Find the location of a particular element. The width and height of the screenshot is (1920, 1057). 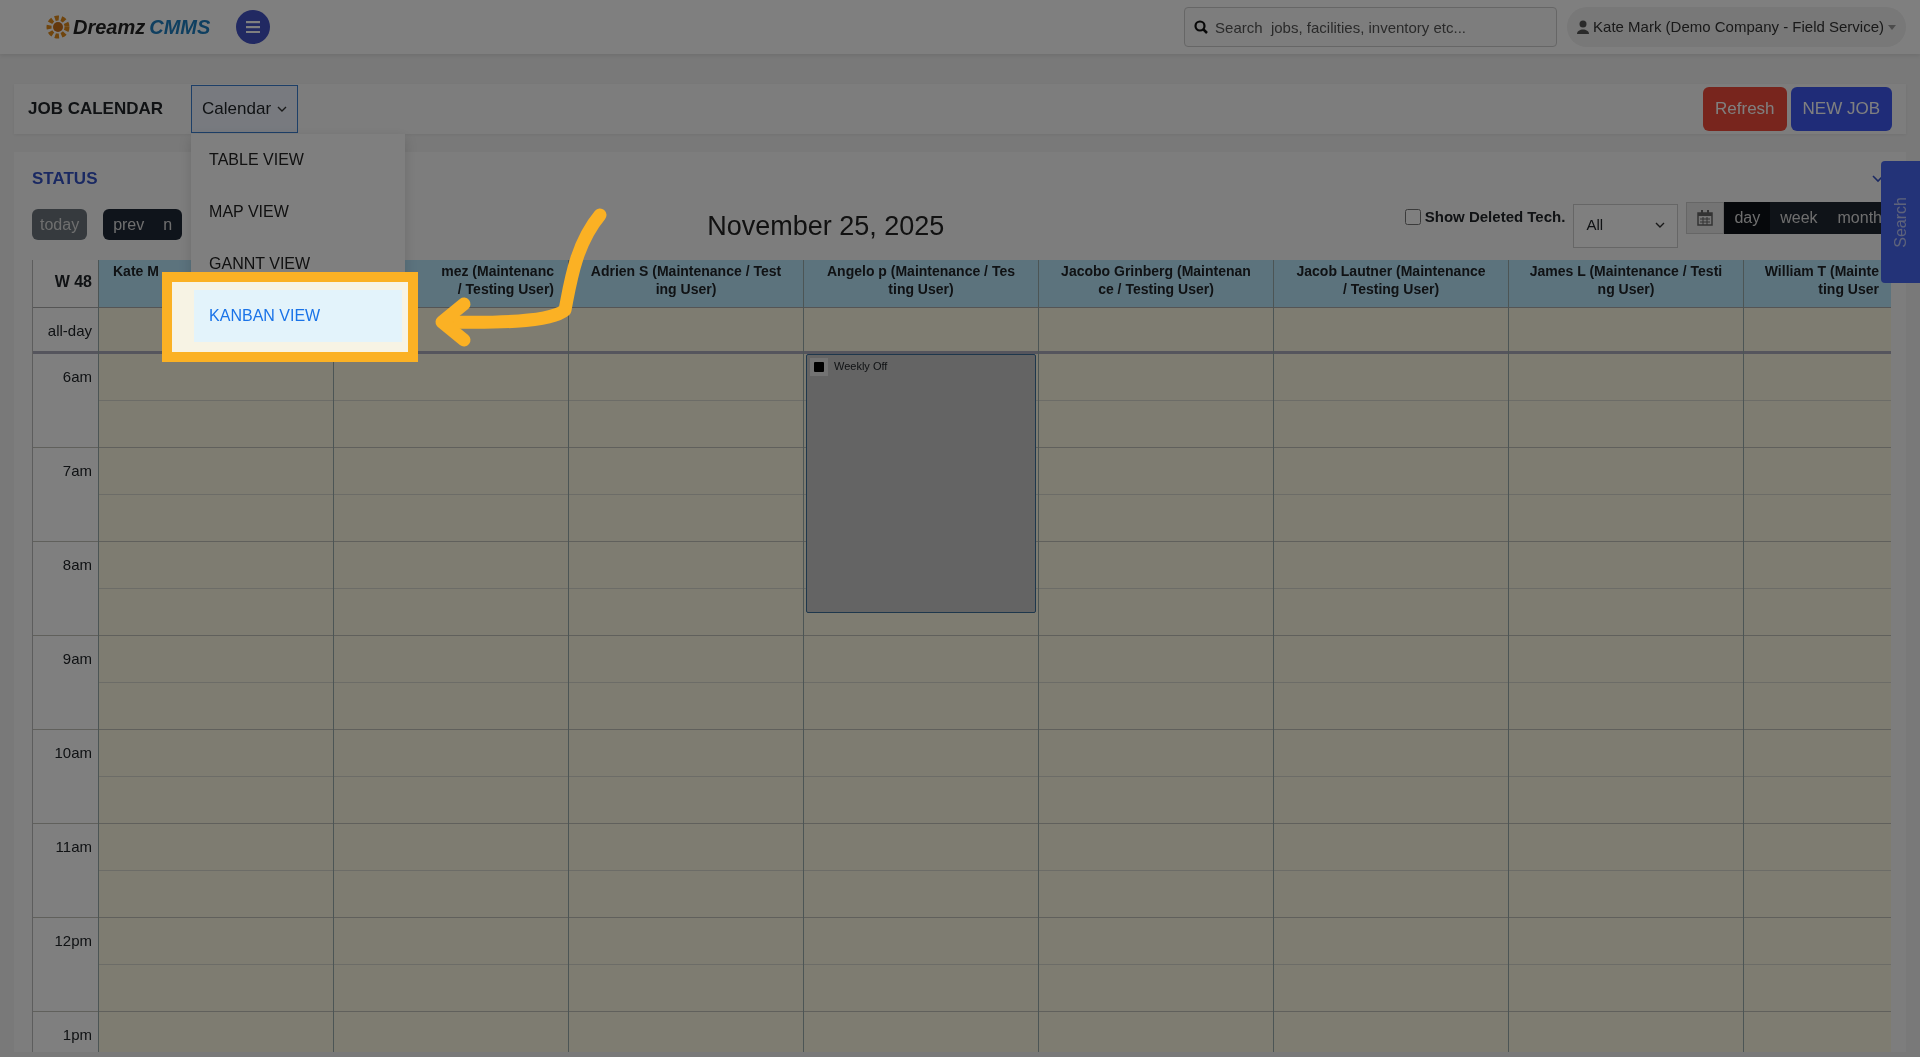

column-header: Adrien S (Maintenance / Test ing User) is located at coordinates (686, 283).